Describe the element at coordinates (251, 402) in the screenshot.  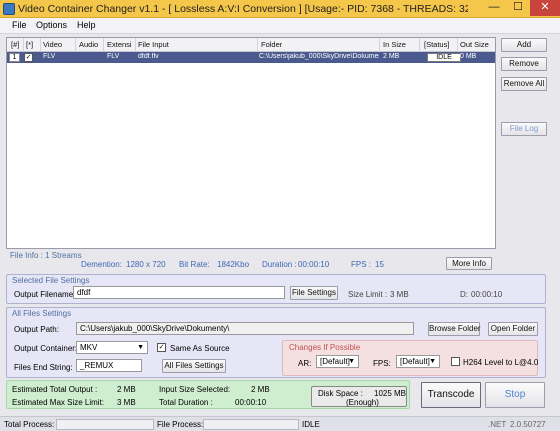
I see `total-duration-value: 00:00:10` at that location.